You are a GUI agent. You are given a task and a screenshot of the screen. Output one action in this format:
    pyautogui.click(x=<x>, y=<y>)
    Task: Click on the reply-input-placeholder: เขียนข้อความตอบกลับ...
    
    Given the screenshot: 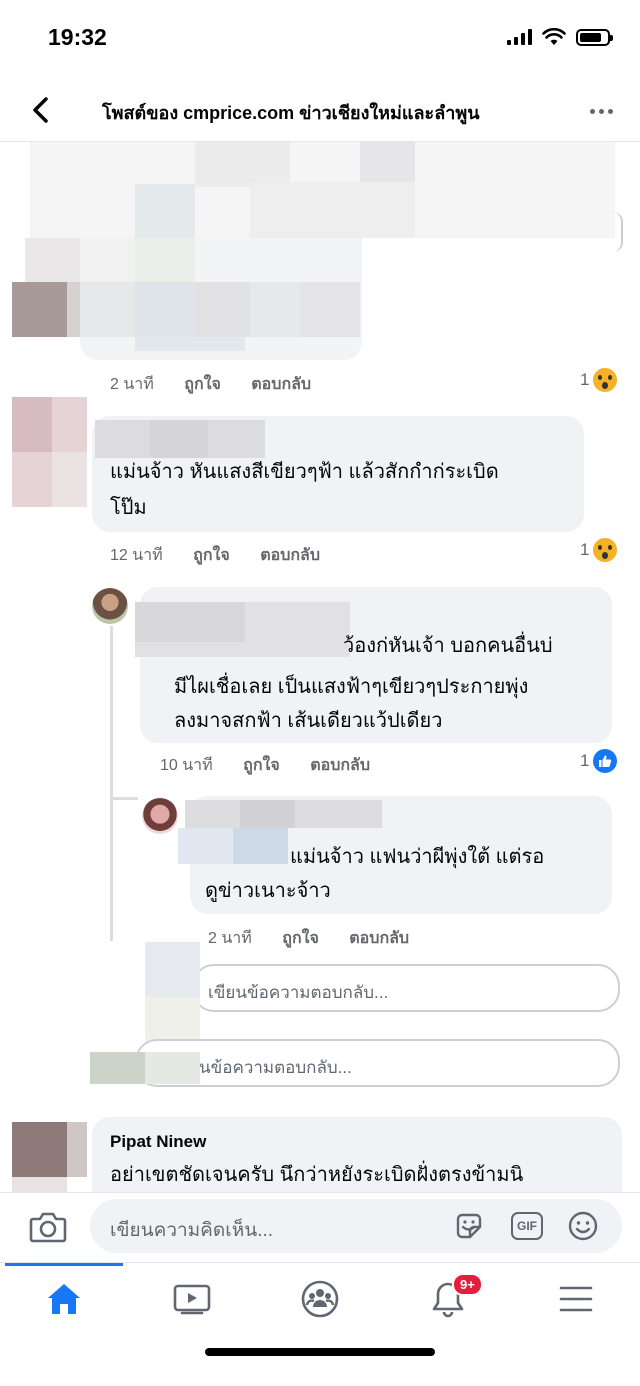 What is the action you would take?
    pyautogui.click(x=298, y=992)
    